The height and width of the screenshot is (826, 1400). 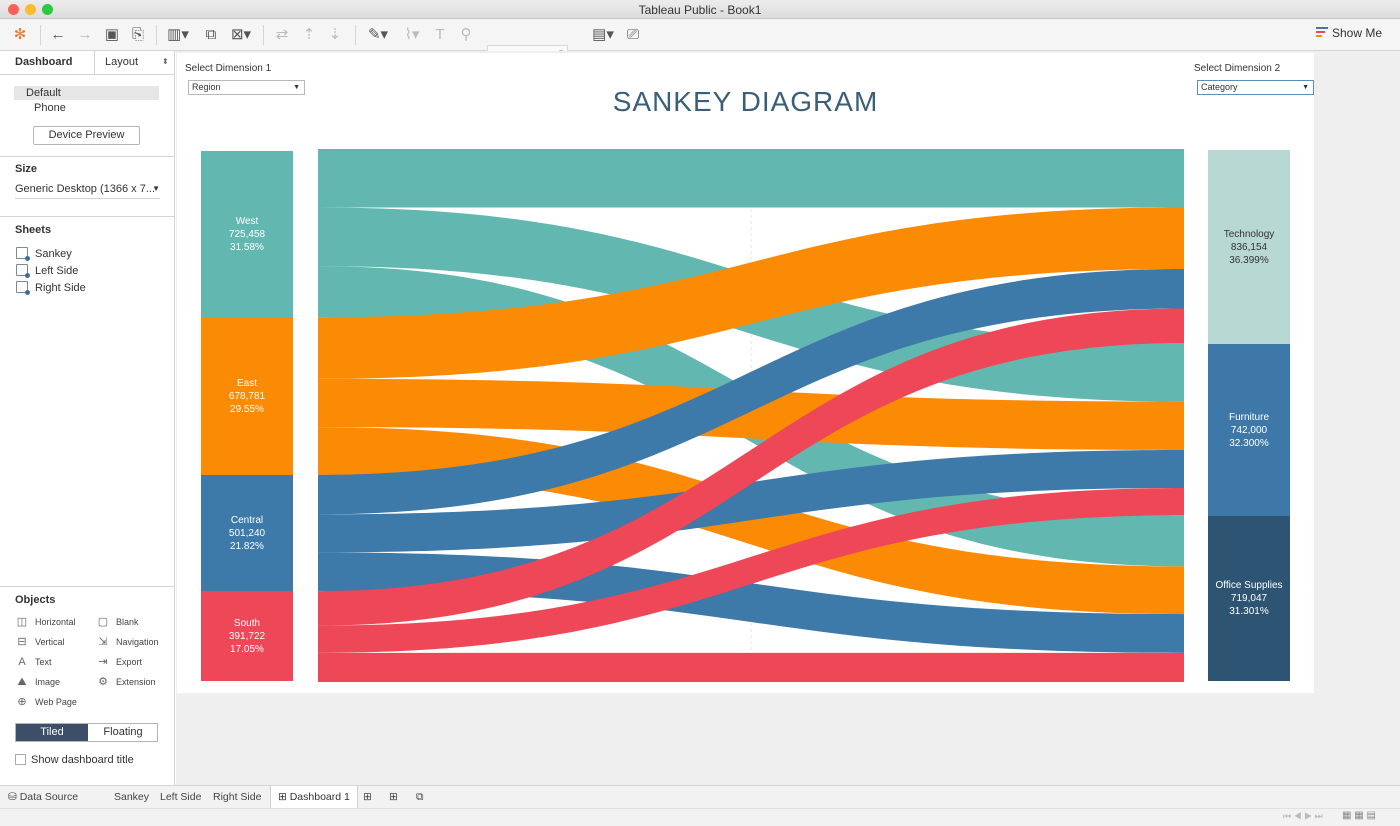 I want to click on show-me-label: Show Me, so click(x=1357, y=33).